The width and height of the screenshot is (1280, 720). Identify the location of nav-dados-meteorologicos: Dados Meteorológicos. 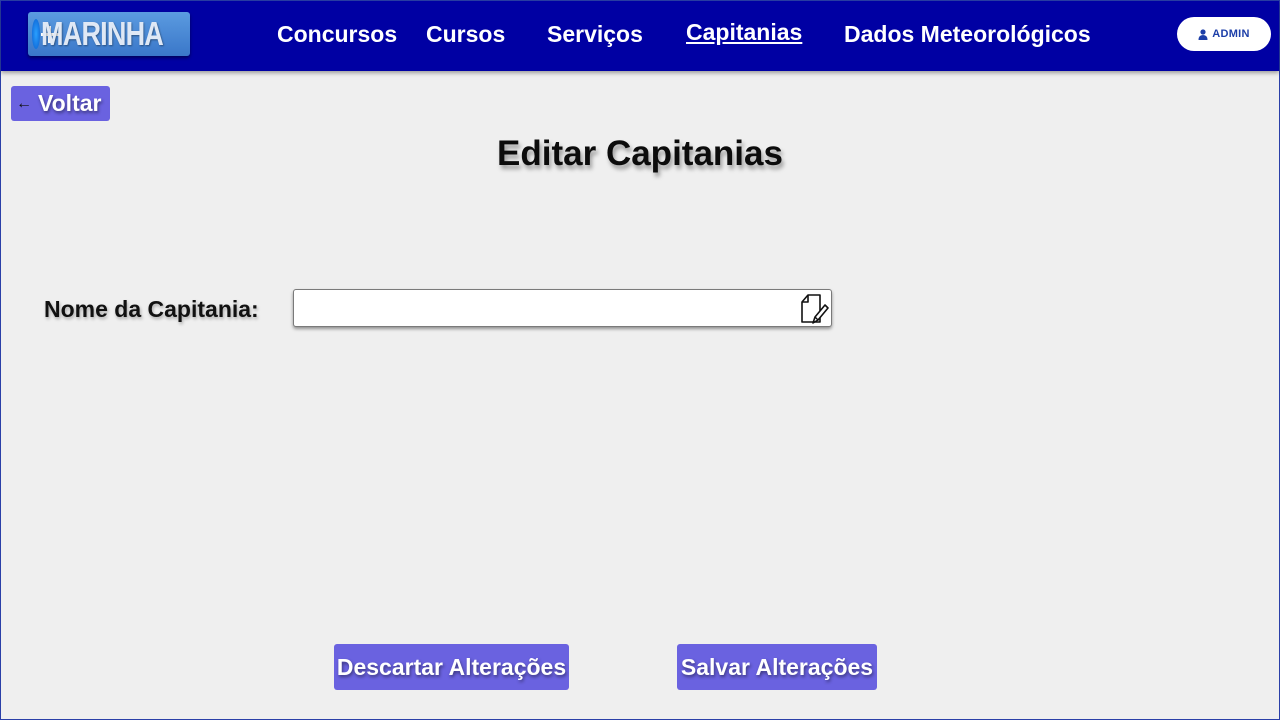
(967, 34).